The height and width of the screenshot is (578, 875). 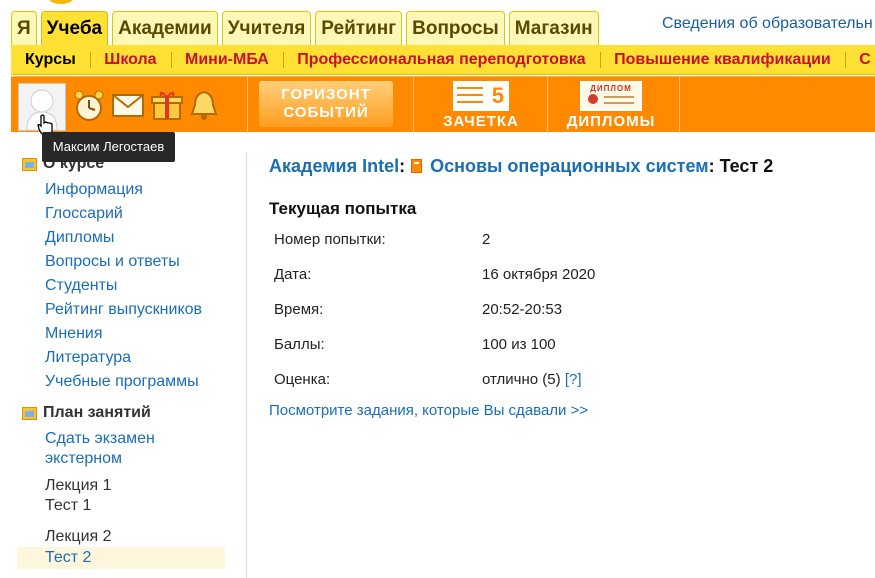 What do you see at coordinates (498, 95) in the screenshot?
I see `gradebook-number: 5` at bounding box center [498, 95].